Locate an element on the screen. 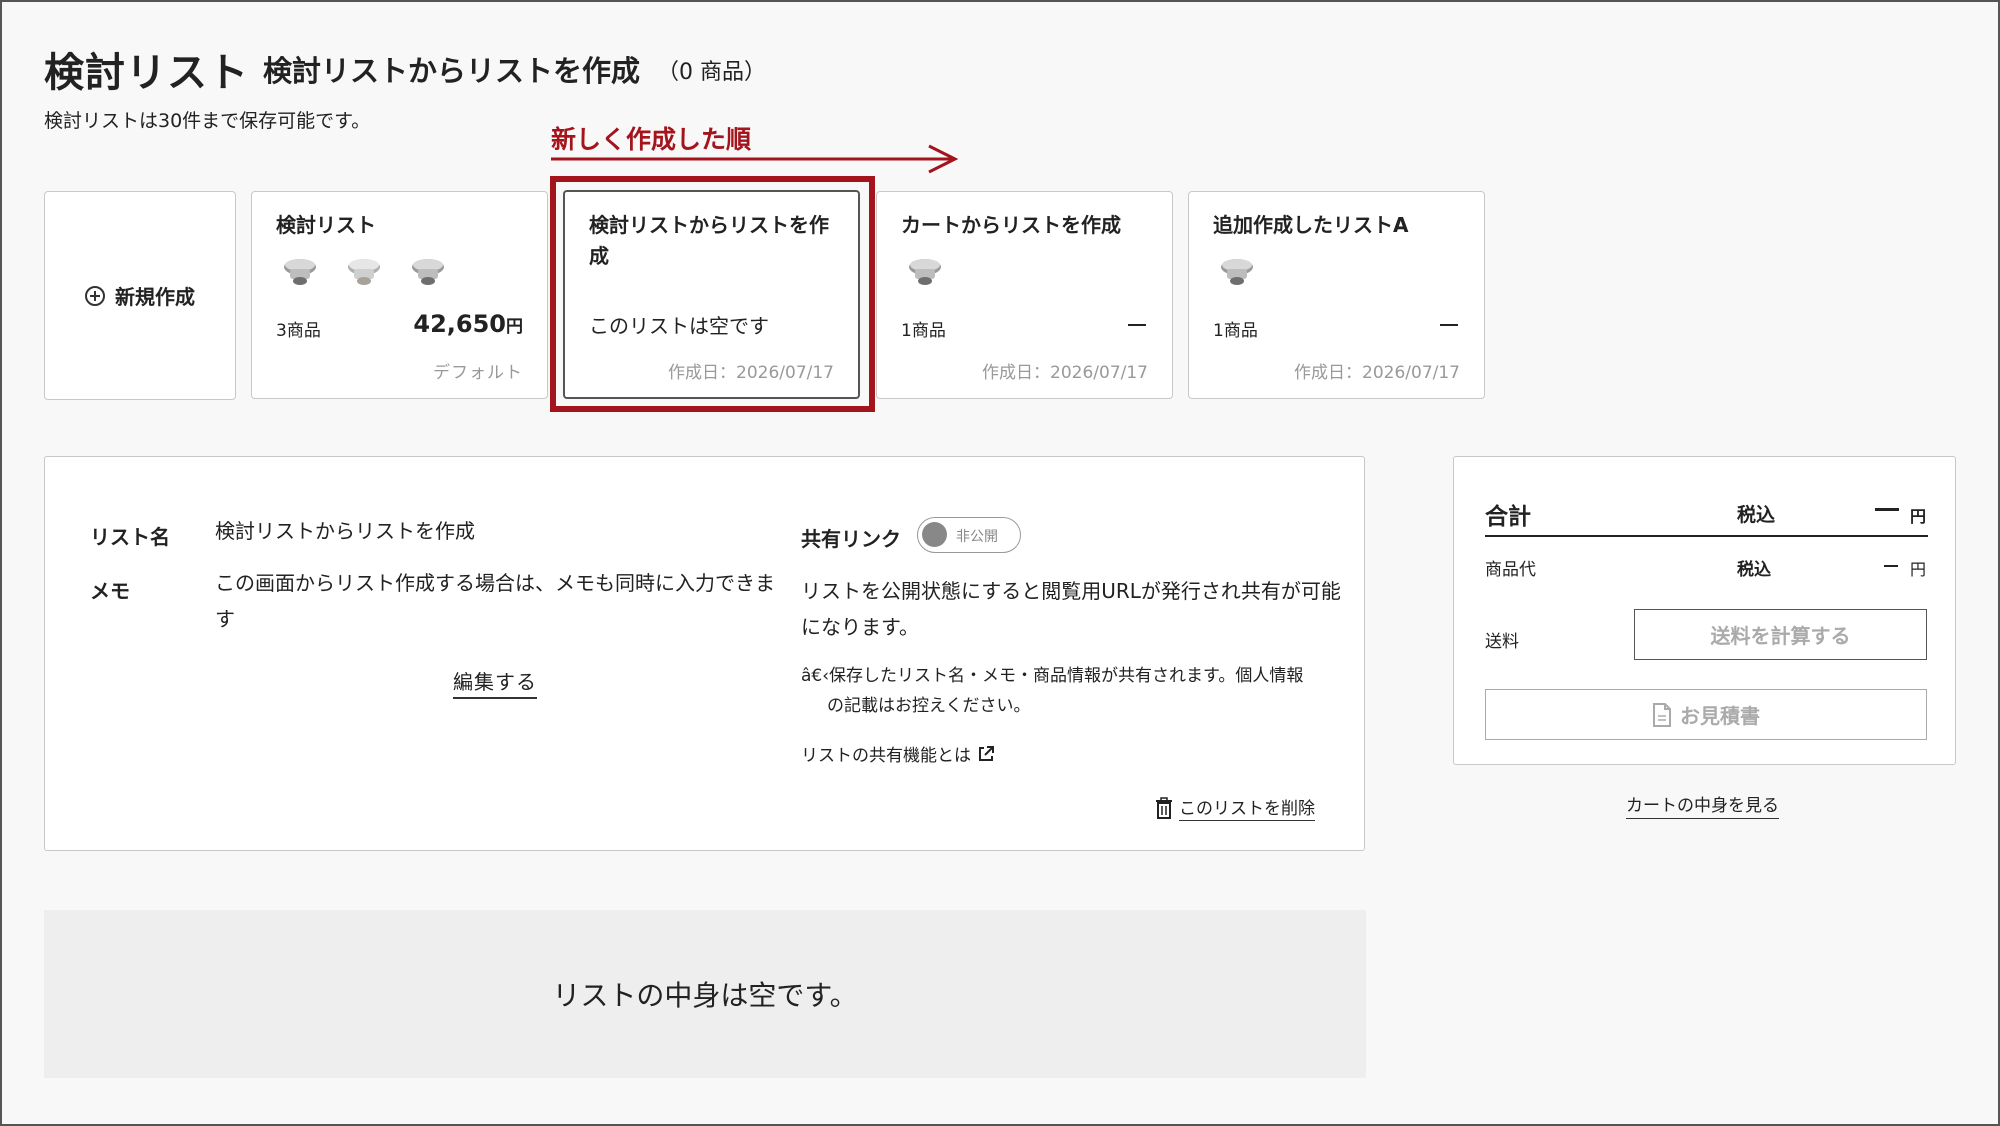 This screenshot has height=1126, width=2000. toggle-knob is located at coordinates (934, 534).